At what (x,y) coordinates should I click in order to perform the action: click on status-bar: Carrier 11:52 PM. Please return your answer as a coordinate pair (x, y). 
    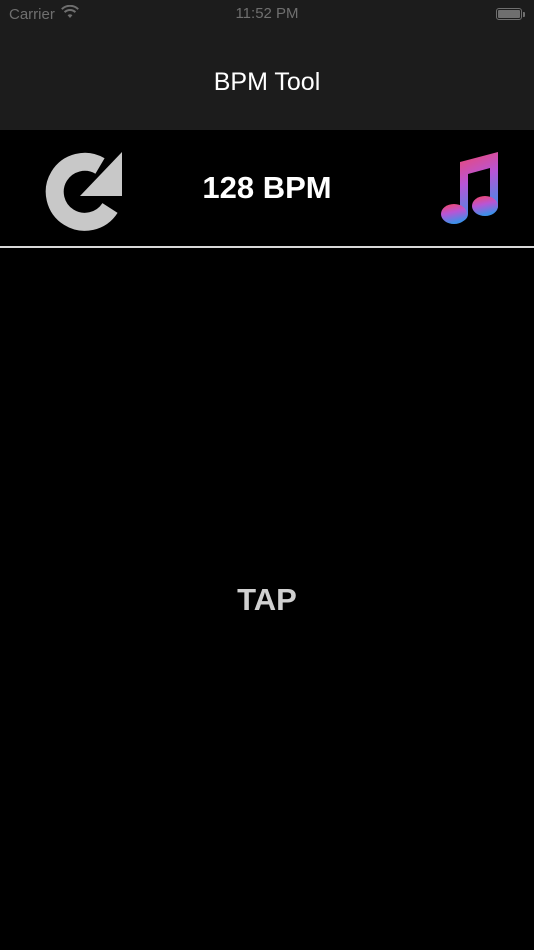
    Looking at the image, I should click on (267, 15).